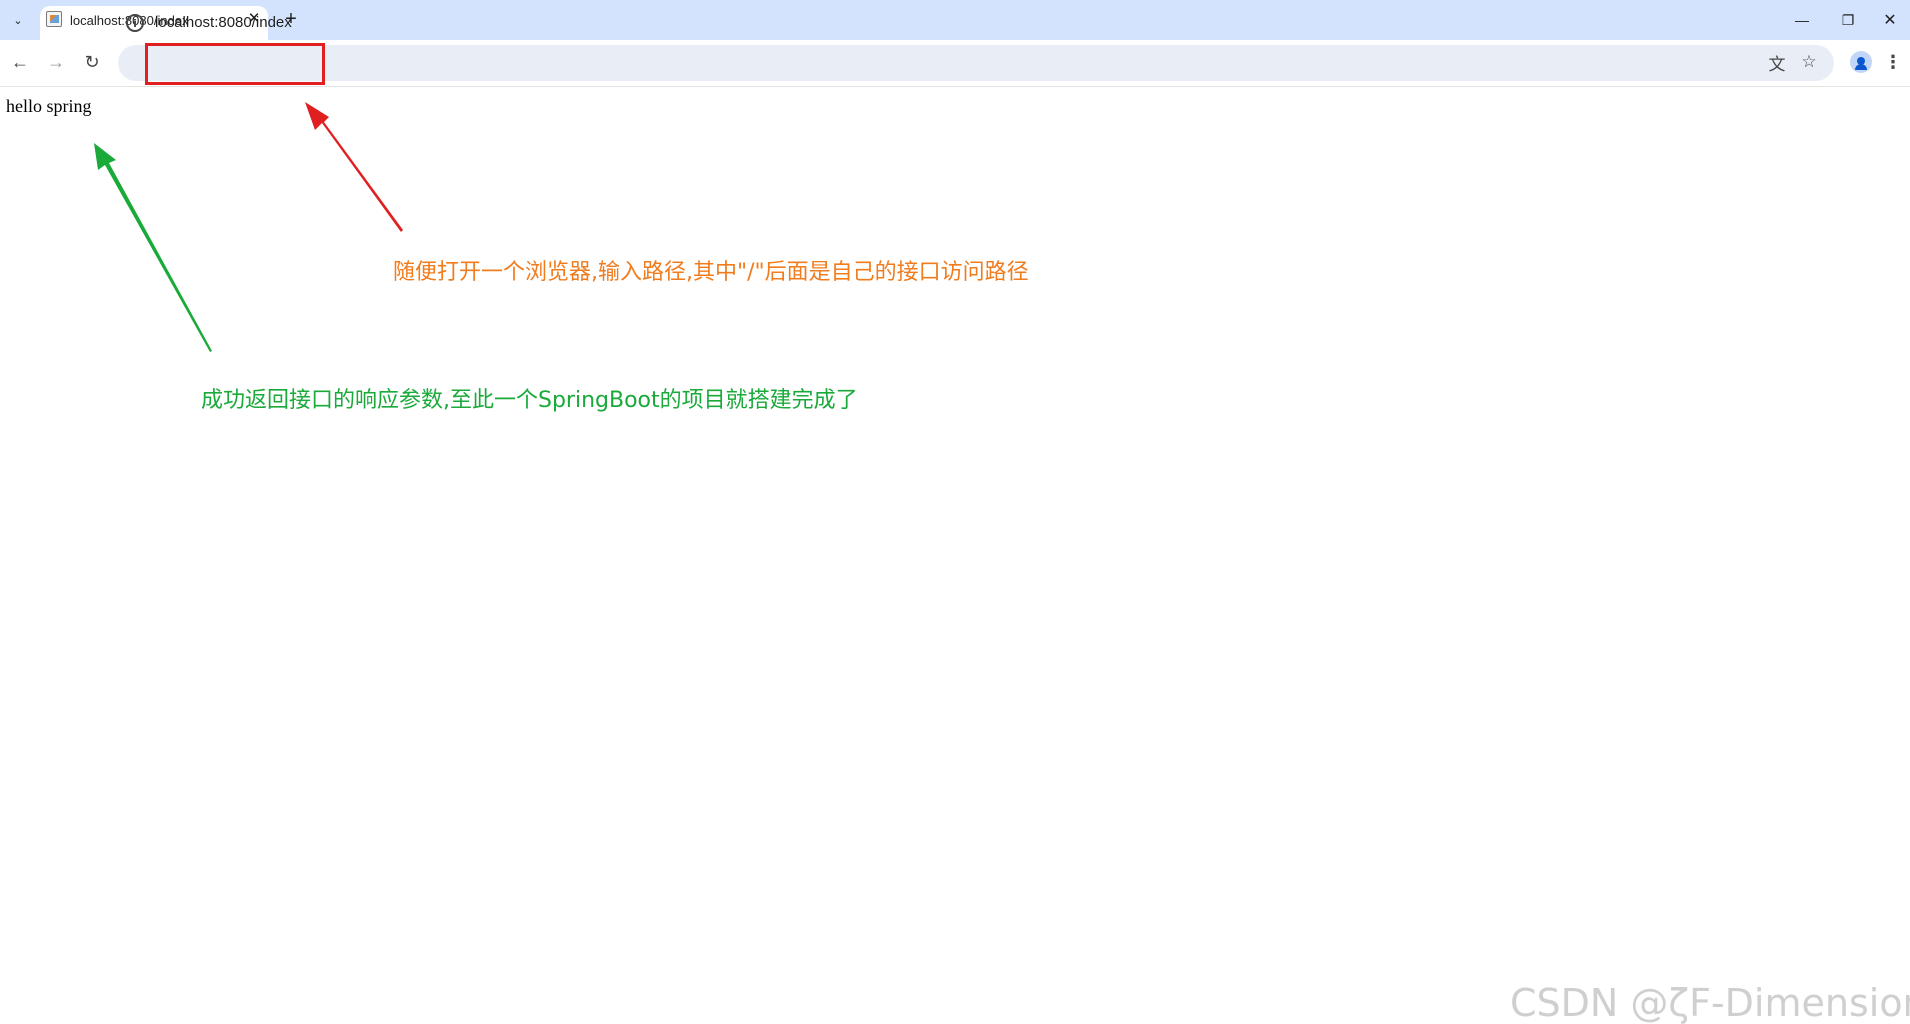 This screenshot has height=1024, width=1910. What do you see at coordinates (49, 106) in the screenshot?
I see `page-body-text: hello spring` at bounding box center [49, 106].